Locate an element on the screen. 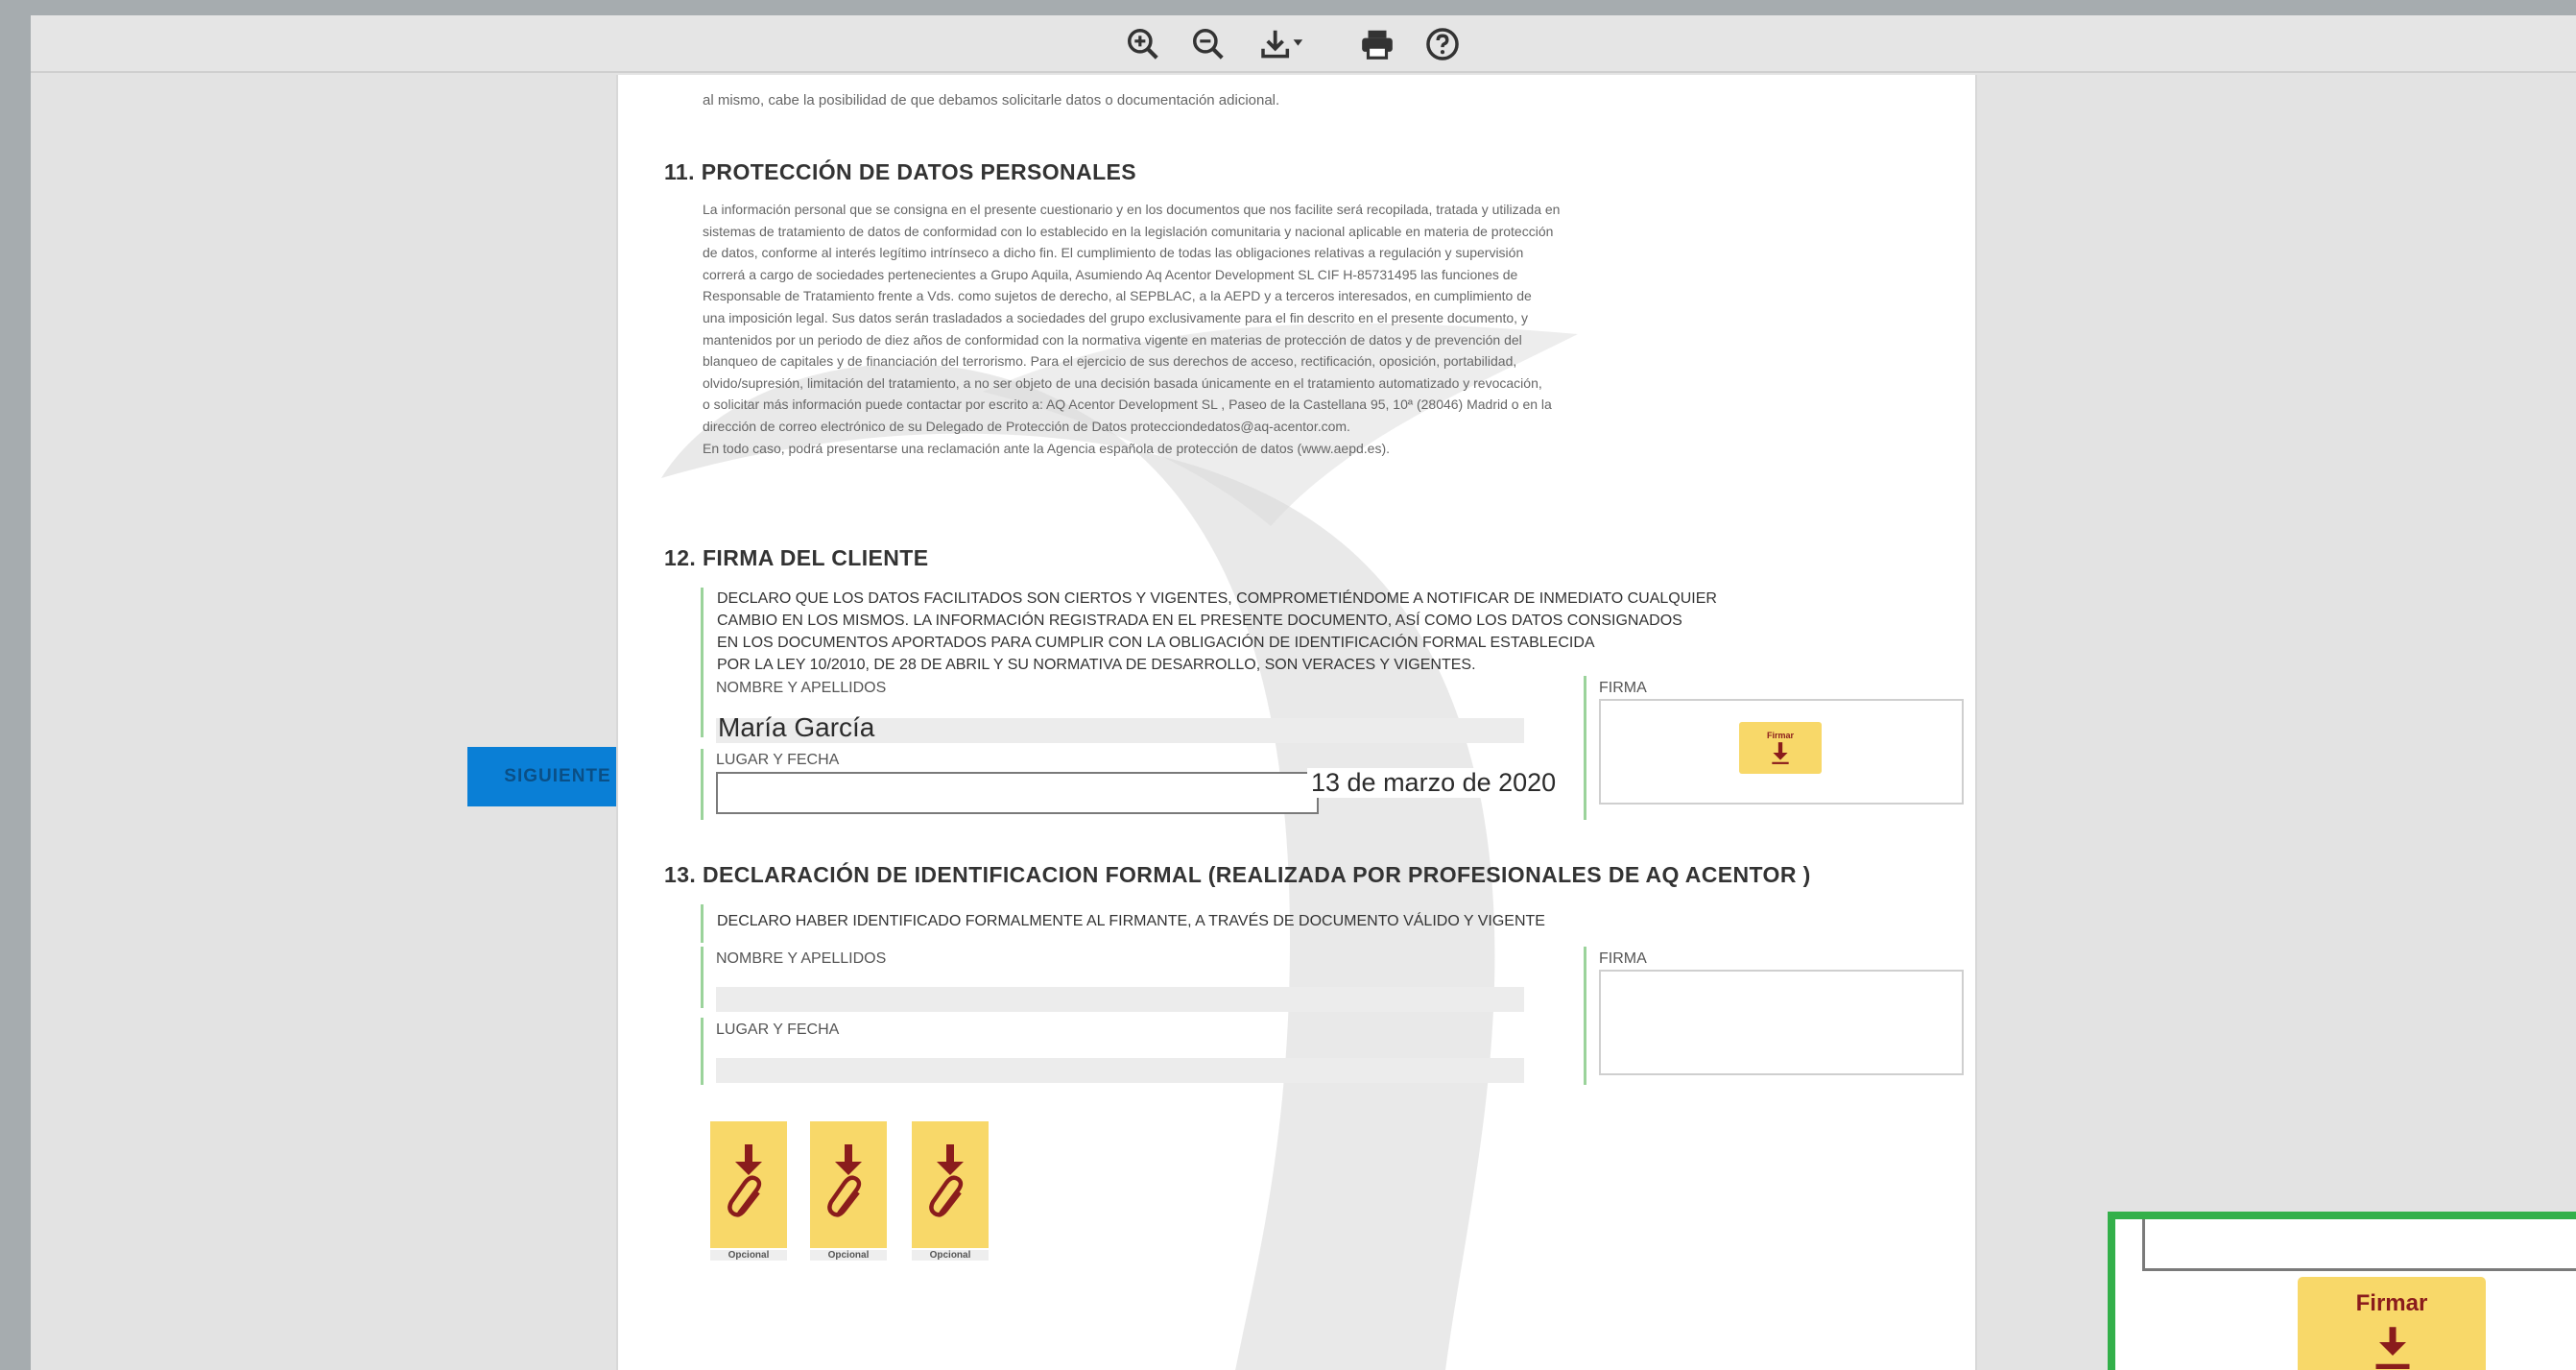 The image size is (2576, 1370). attachment-label-3: Opcional is located at coordinates (950, 1255).